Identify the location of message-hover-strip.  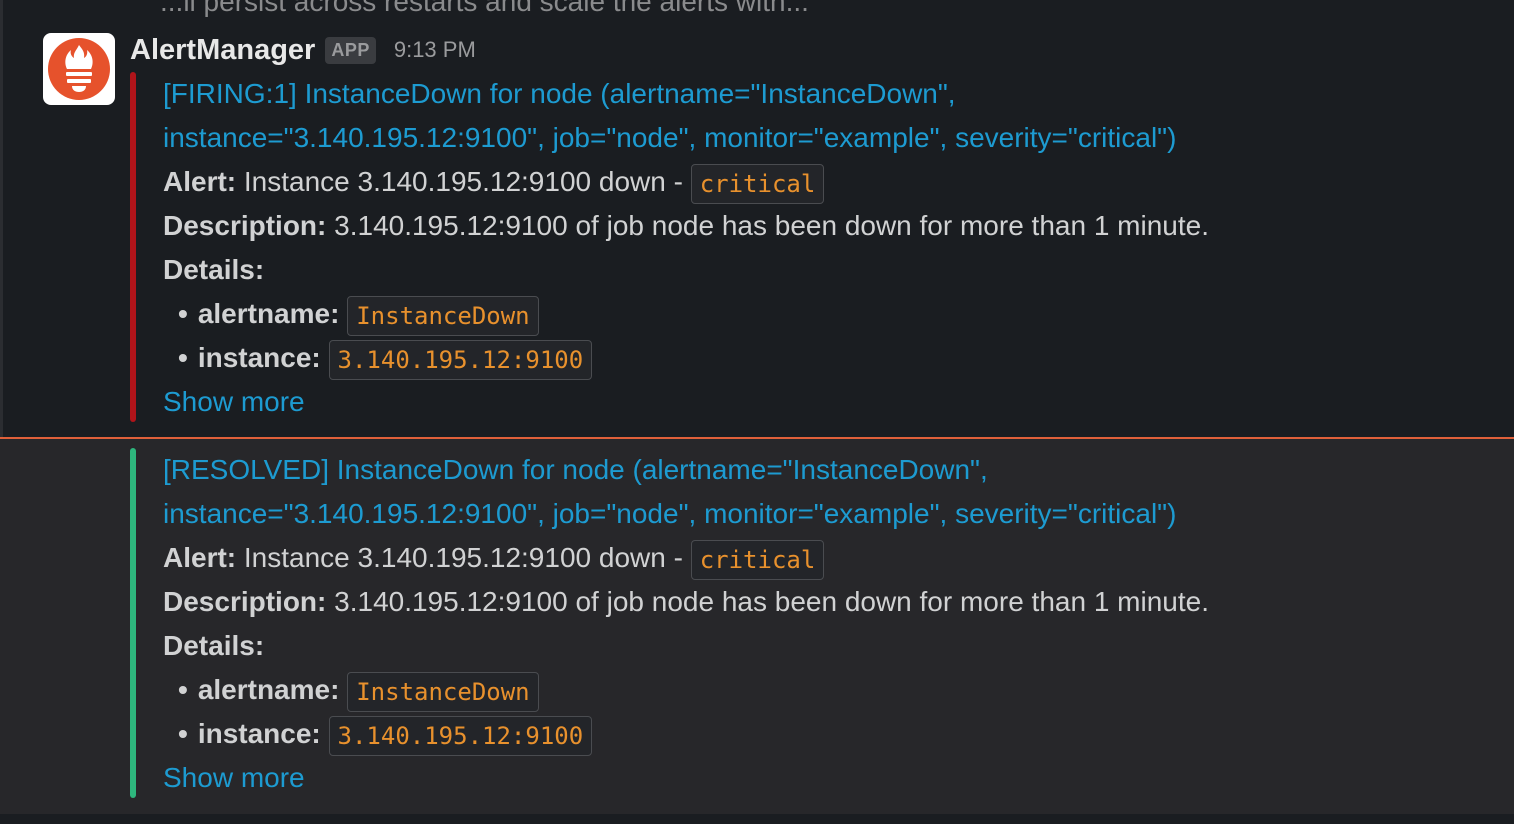
(1, 219).